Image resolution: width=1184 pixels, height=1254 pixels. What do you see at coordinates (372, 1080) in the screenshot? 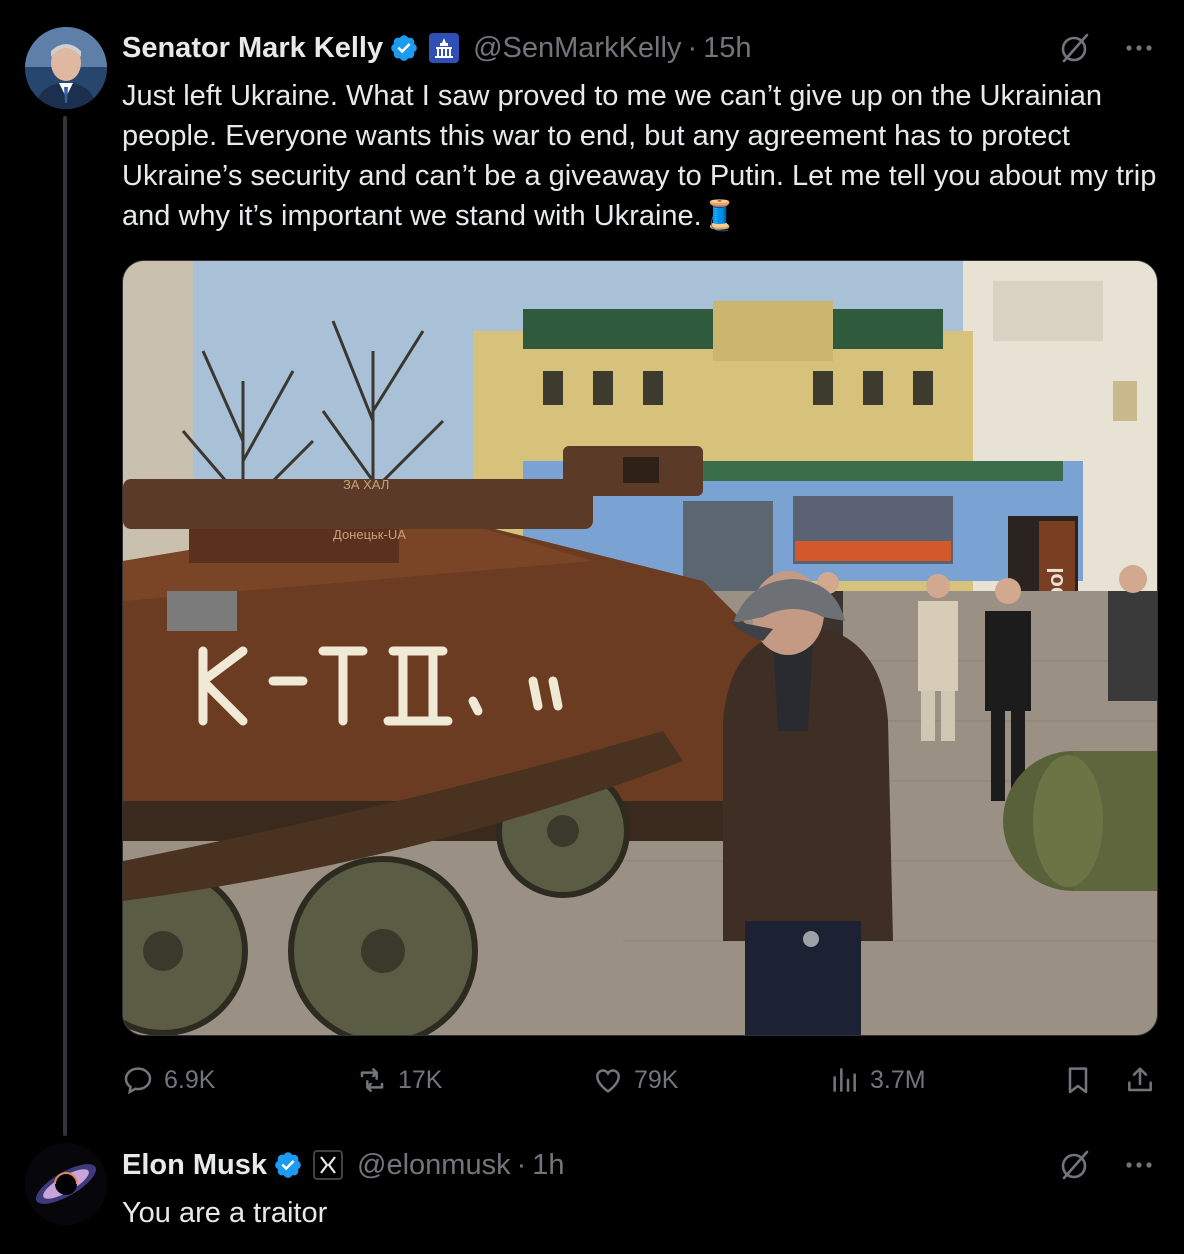
I see `repost-icon` at bounding box center [372, 1080].